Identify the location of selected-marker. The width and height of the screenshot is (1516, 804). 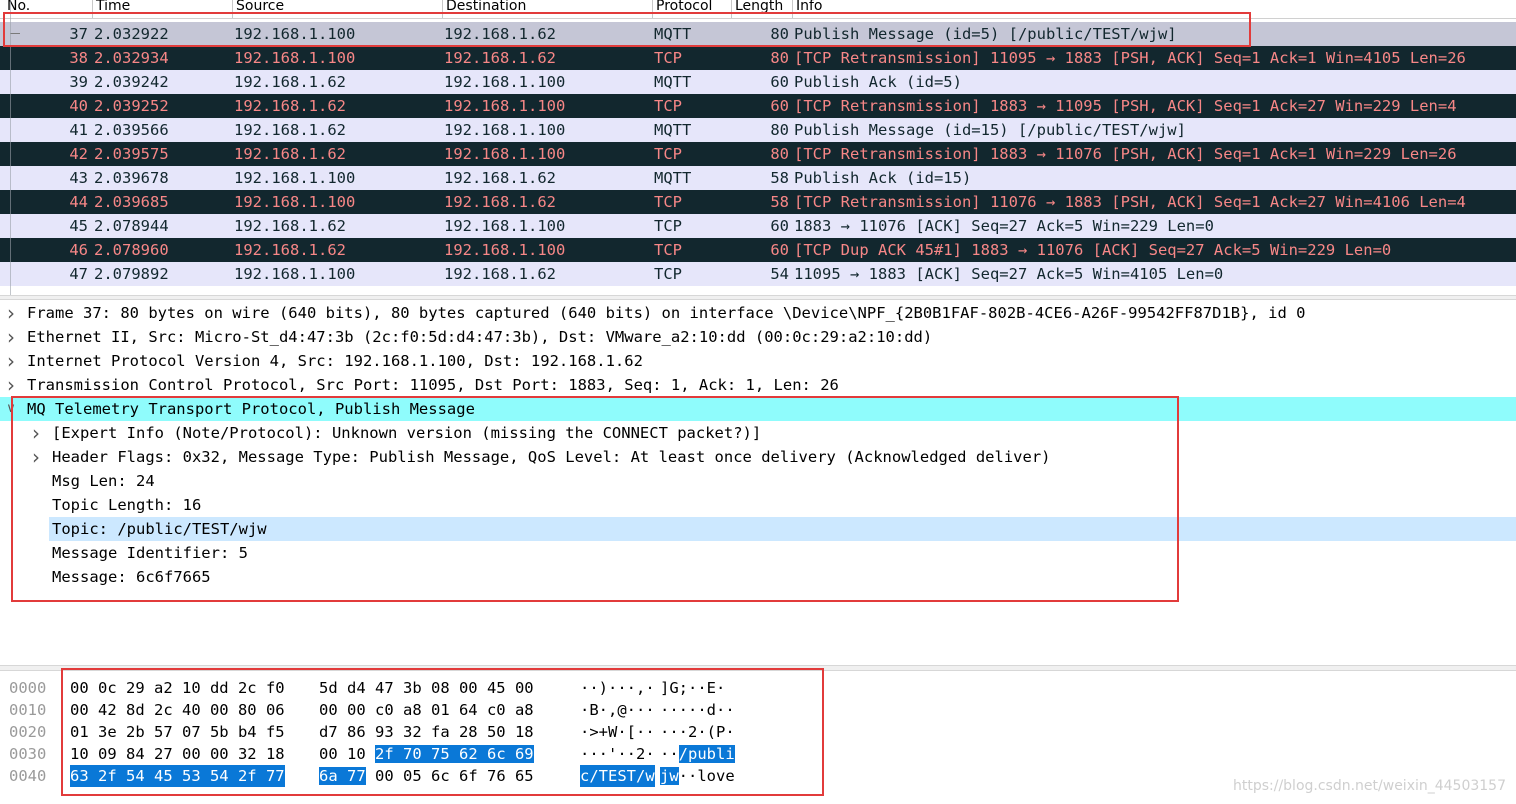
(15, 33).